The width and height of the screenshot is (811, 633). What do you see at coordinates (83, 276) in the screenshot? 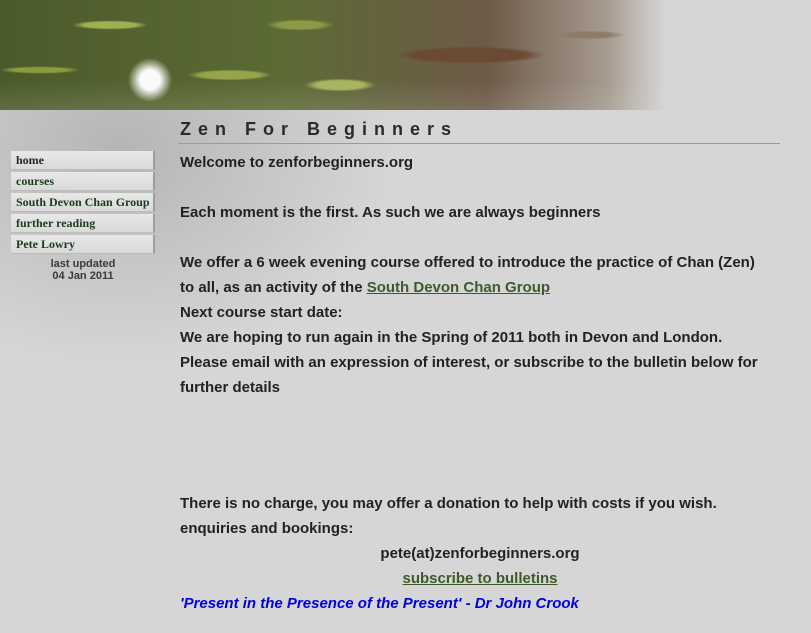
I see `last-updated-date: 04 Jan 2011` at bounding box center [83, 276].